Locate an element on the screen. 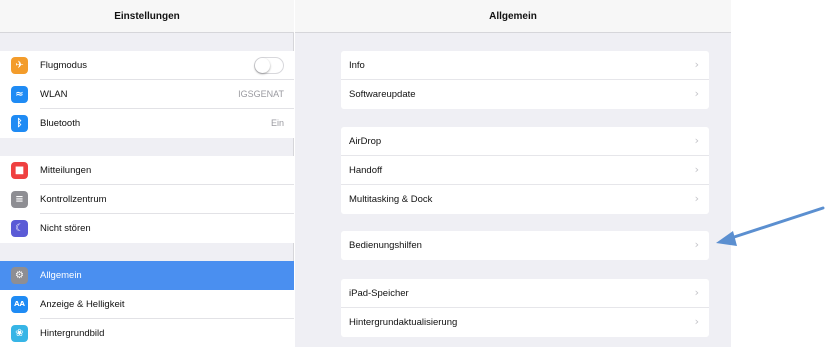 This screenshot has height=347, width=827. sidebar-item-bluetooth: ᛒ Bluetooth Ein is located at coordinates (147, 123).